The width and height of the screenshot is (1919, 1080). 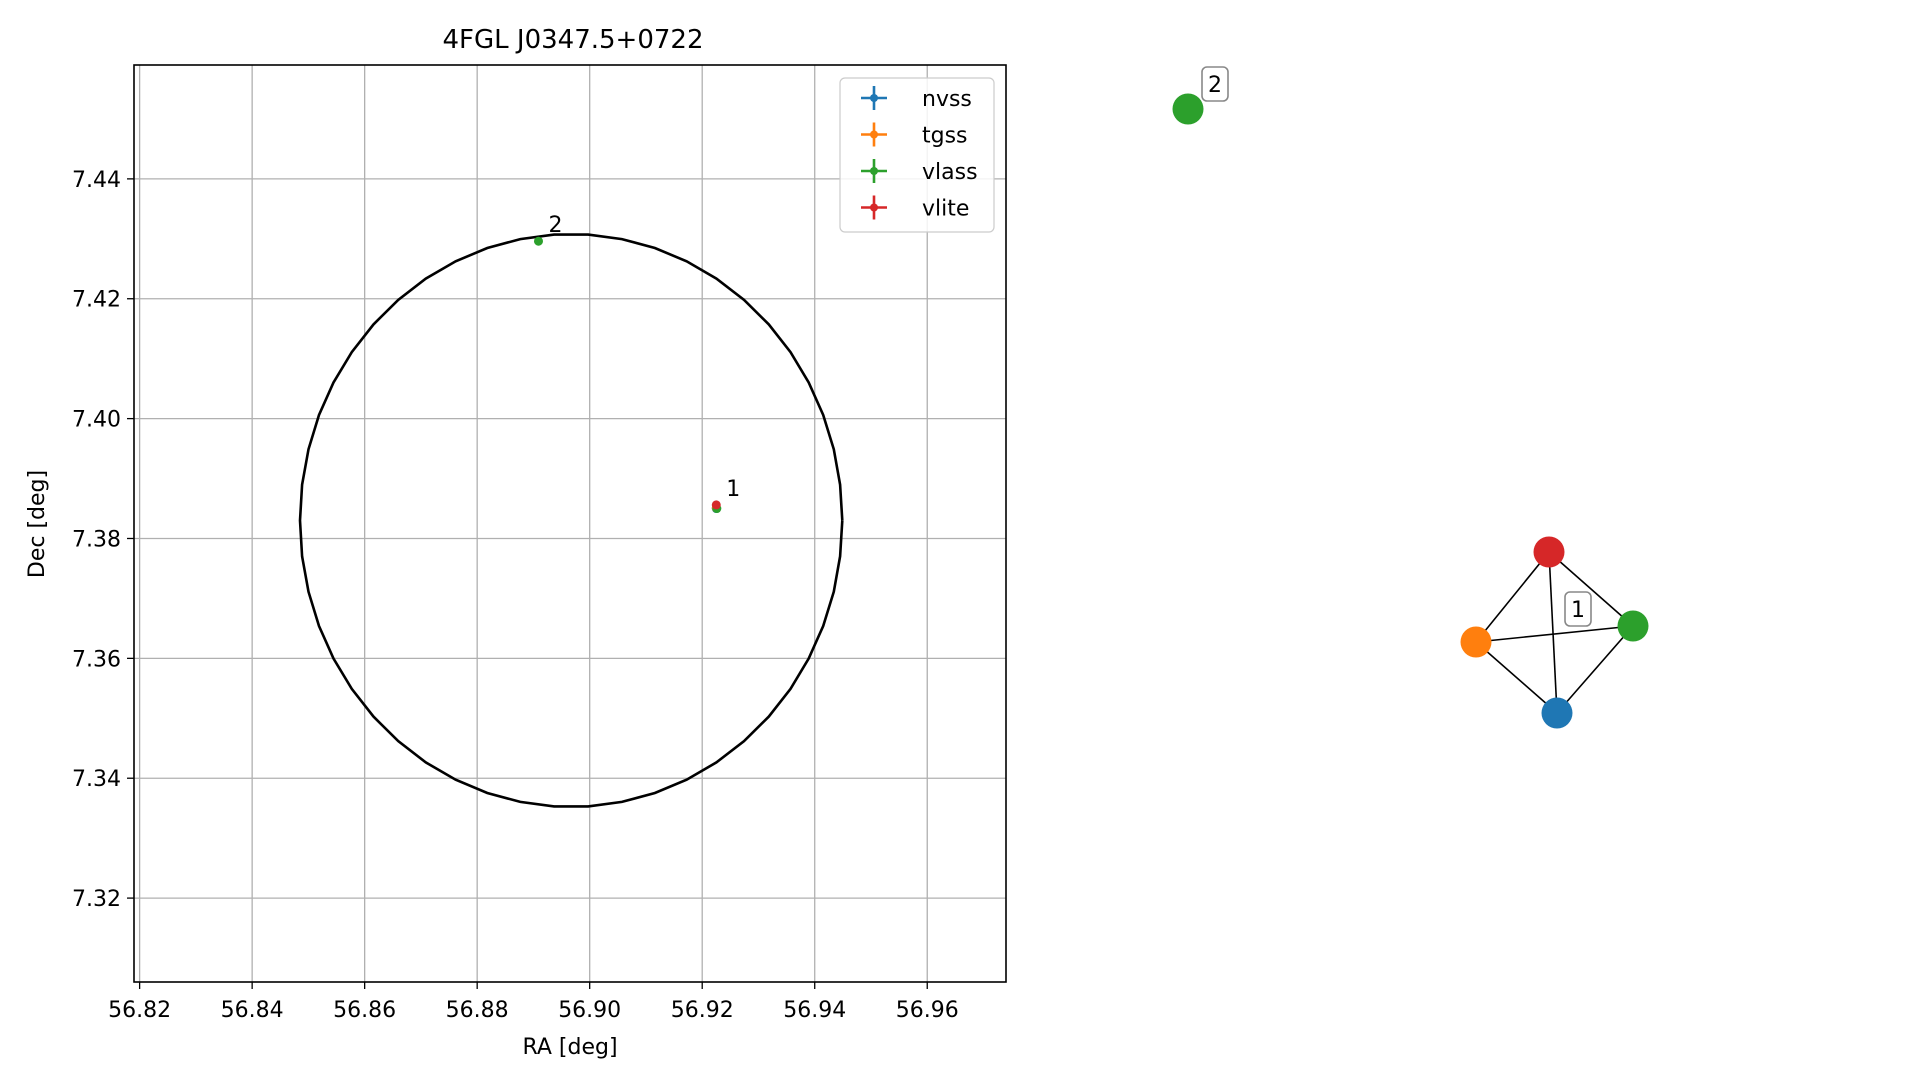 What do you see at coordinates (1549, 552) in the screenshot?
I see `graph-node-vlite` at bounding box center [1549, 552].